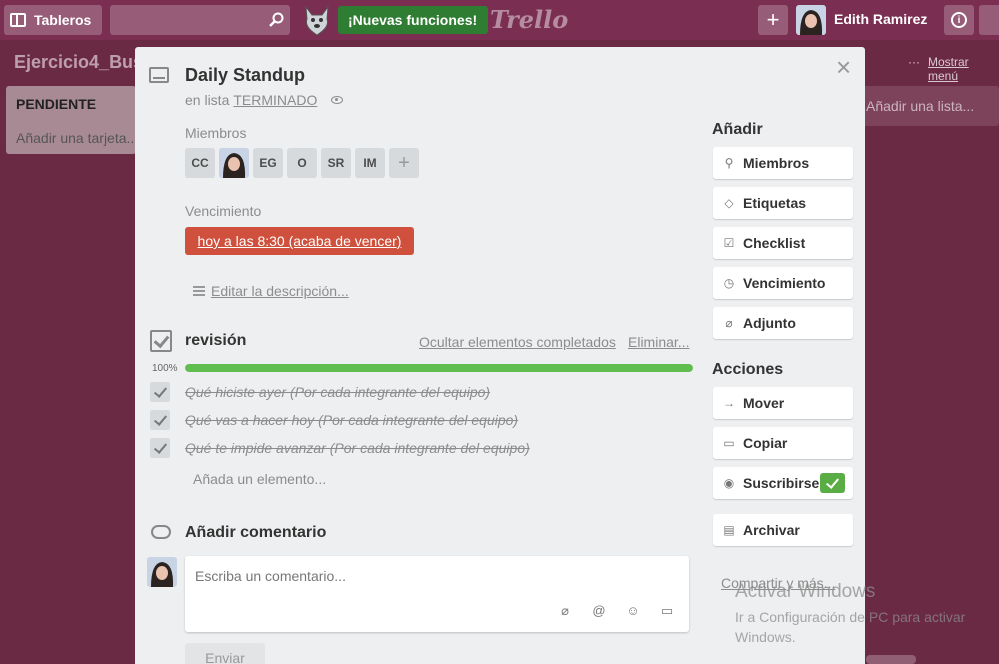 The width and height of the screenshot is (999, 664). I want to click on card-title: Daily Standup, so click(245, 75).